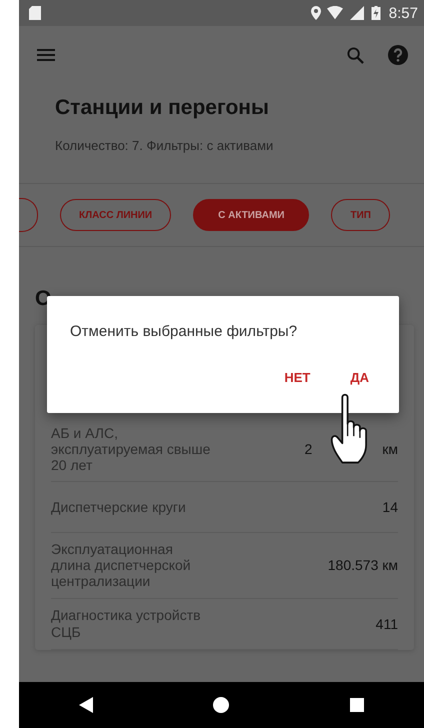 The image size is (424, 728). I want to click on menu-icon, so click(46, 55).